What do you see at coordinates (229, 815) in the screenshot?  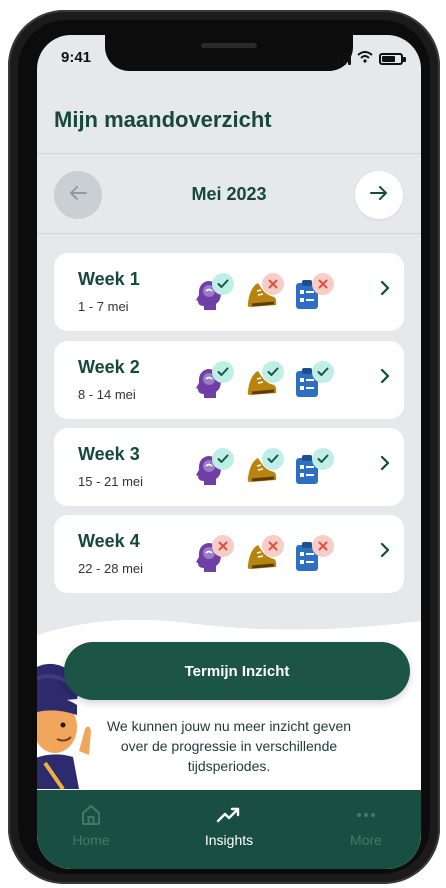 I see `trend-up-icon` at bounding box center [229, 815].